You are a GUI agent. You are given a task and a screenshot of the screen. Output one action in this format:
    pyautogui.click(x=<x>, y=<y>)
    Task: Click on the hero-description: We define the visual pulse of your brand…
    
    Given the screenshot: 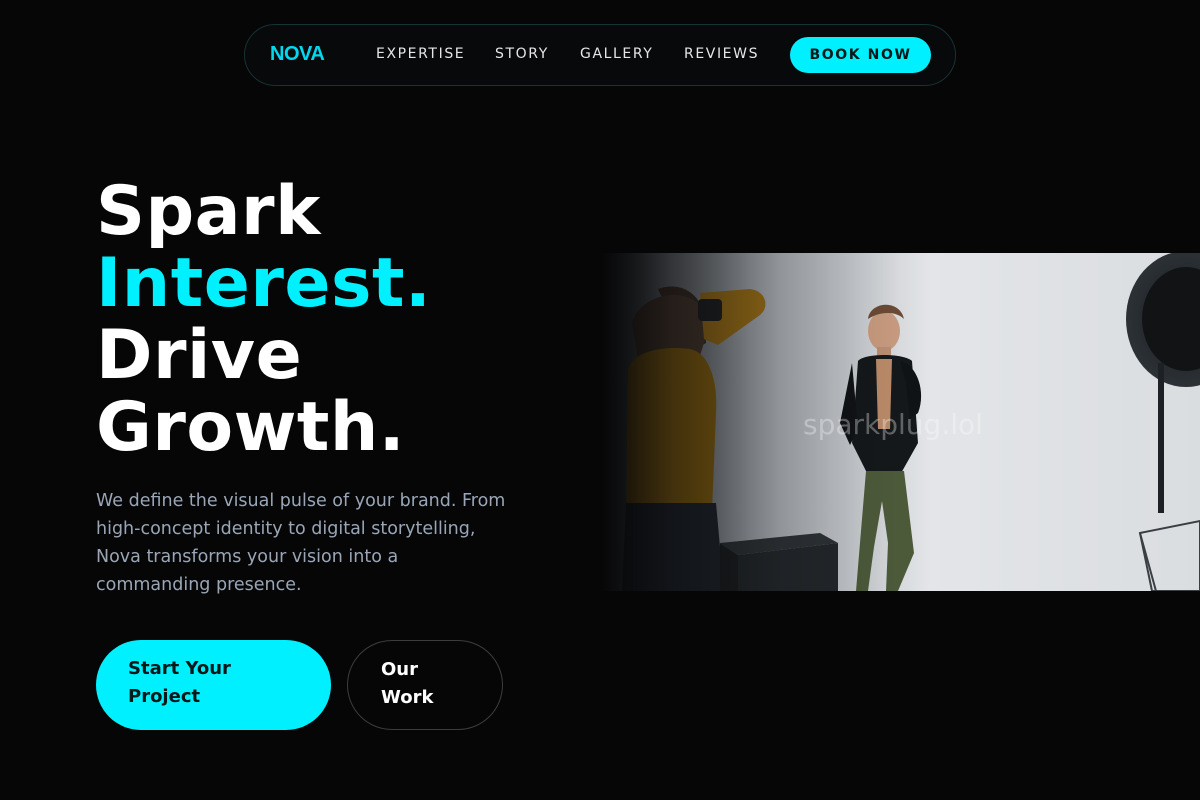 What is the action you would take?
    pyautogui.click(x=301, y=543)
    